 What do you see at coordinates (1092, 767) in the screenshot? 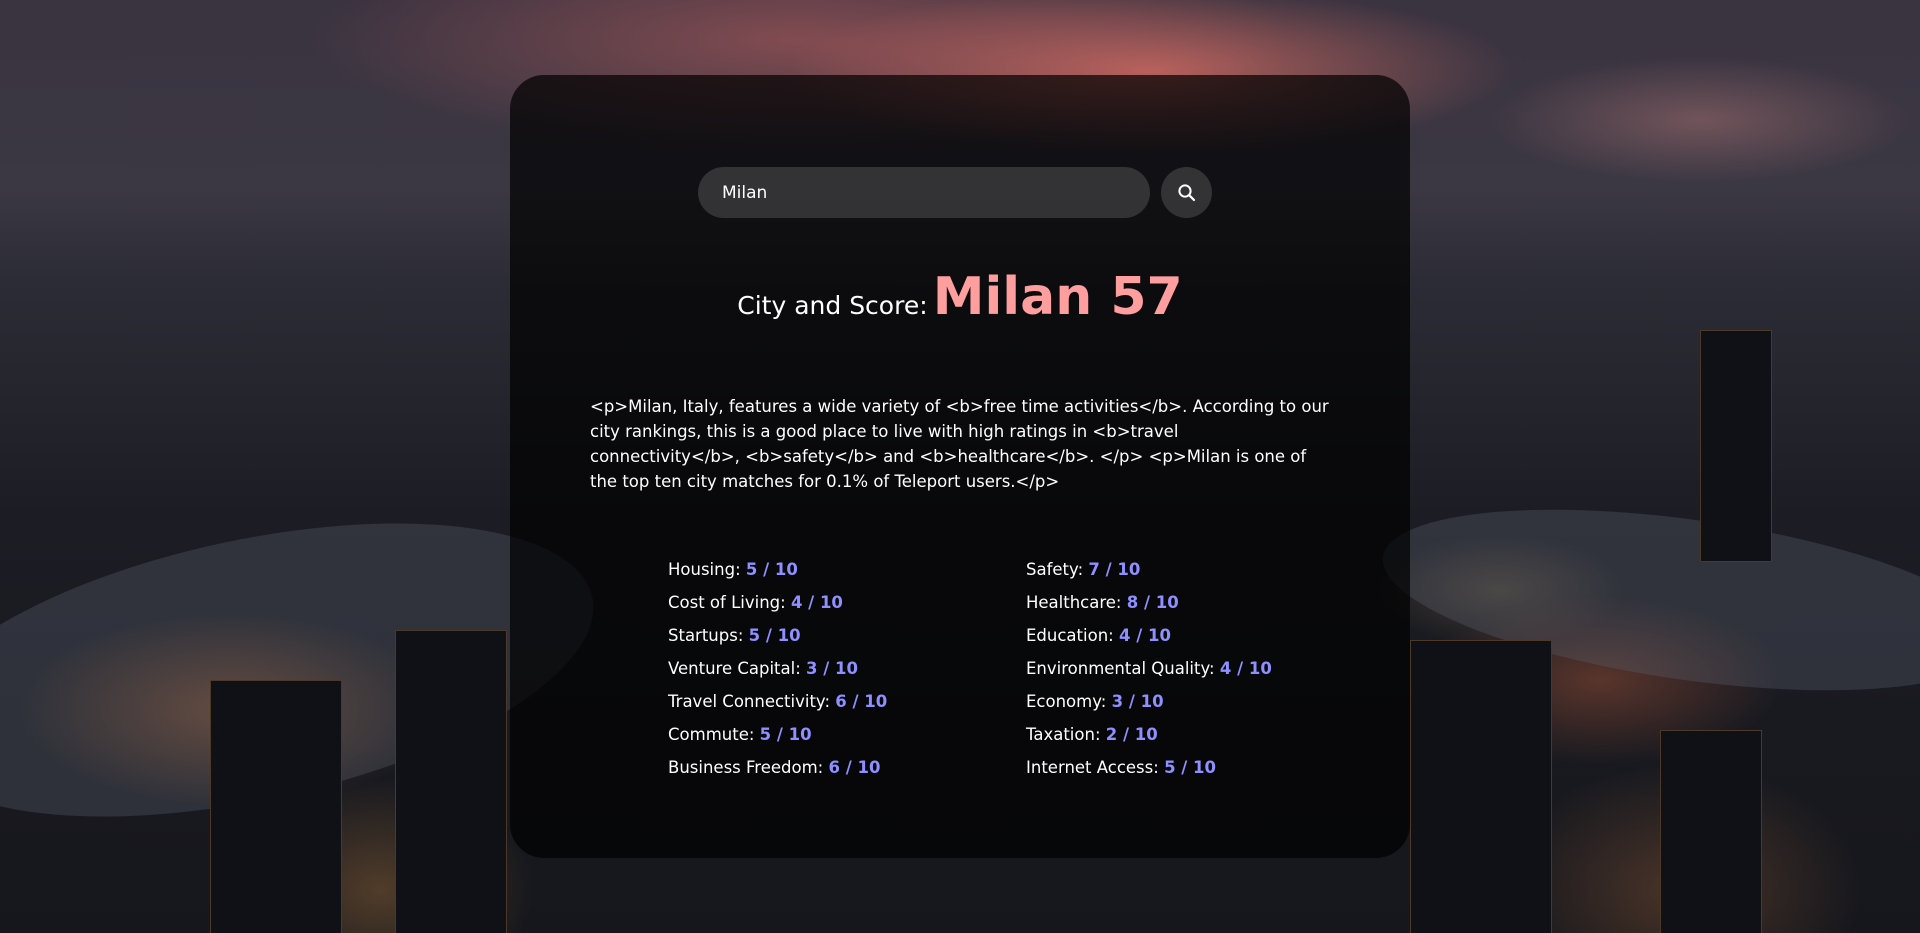
I see `score-label: Internet Access:` at bounding box center [1092, 767].